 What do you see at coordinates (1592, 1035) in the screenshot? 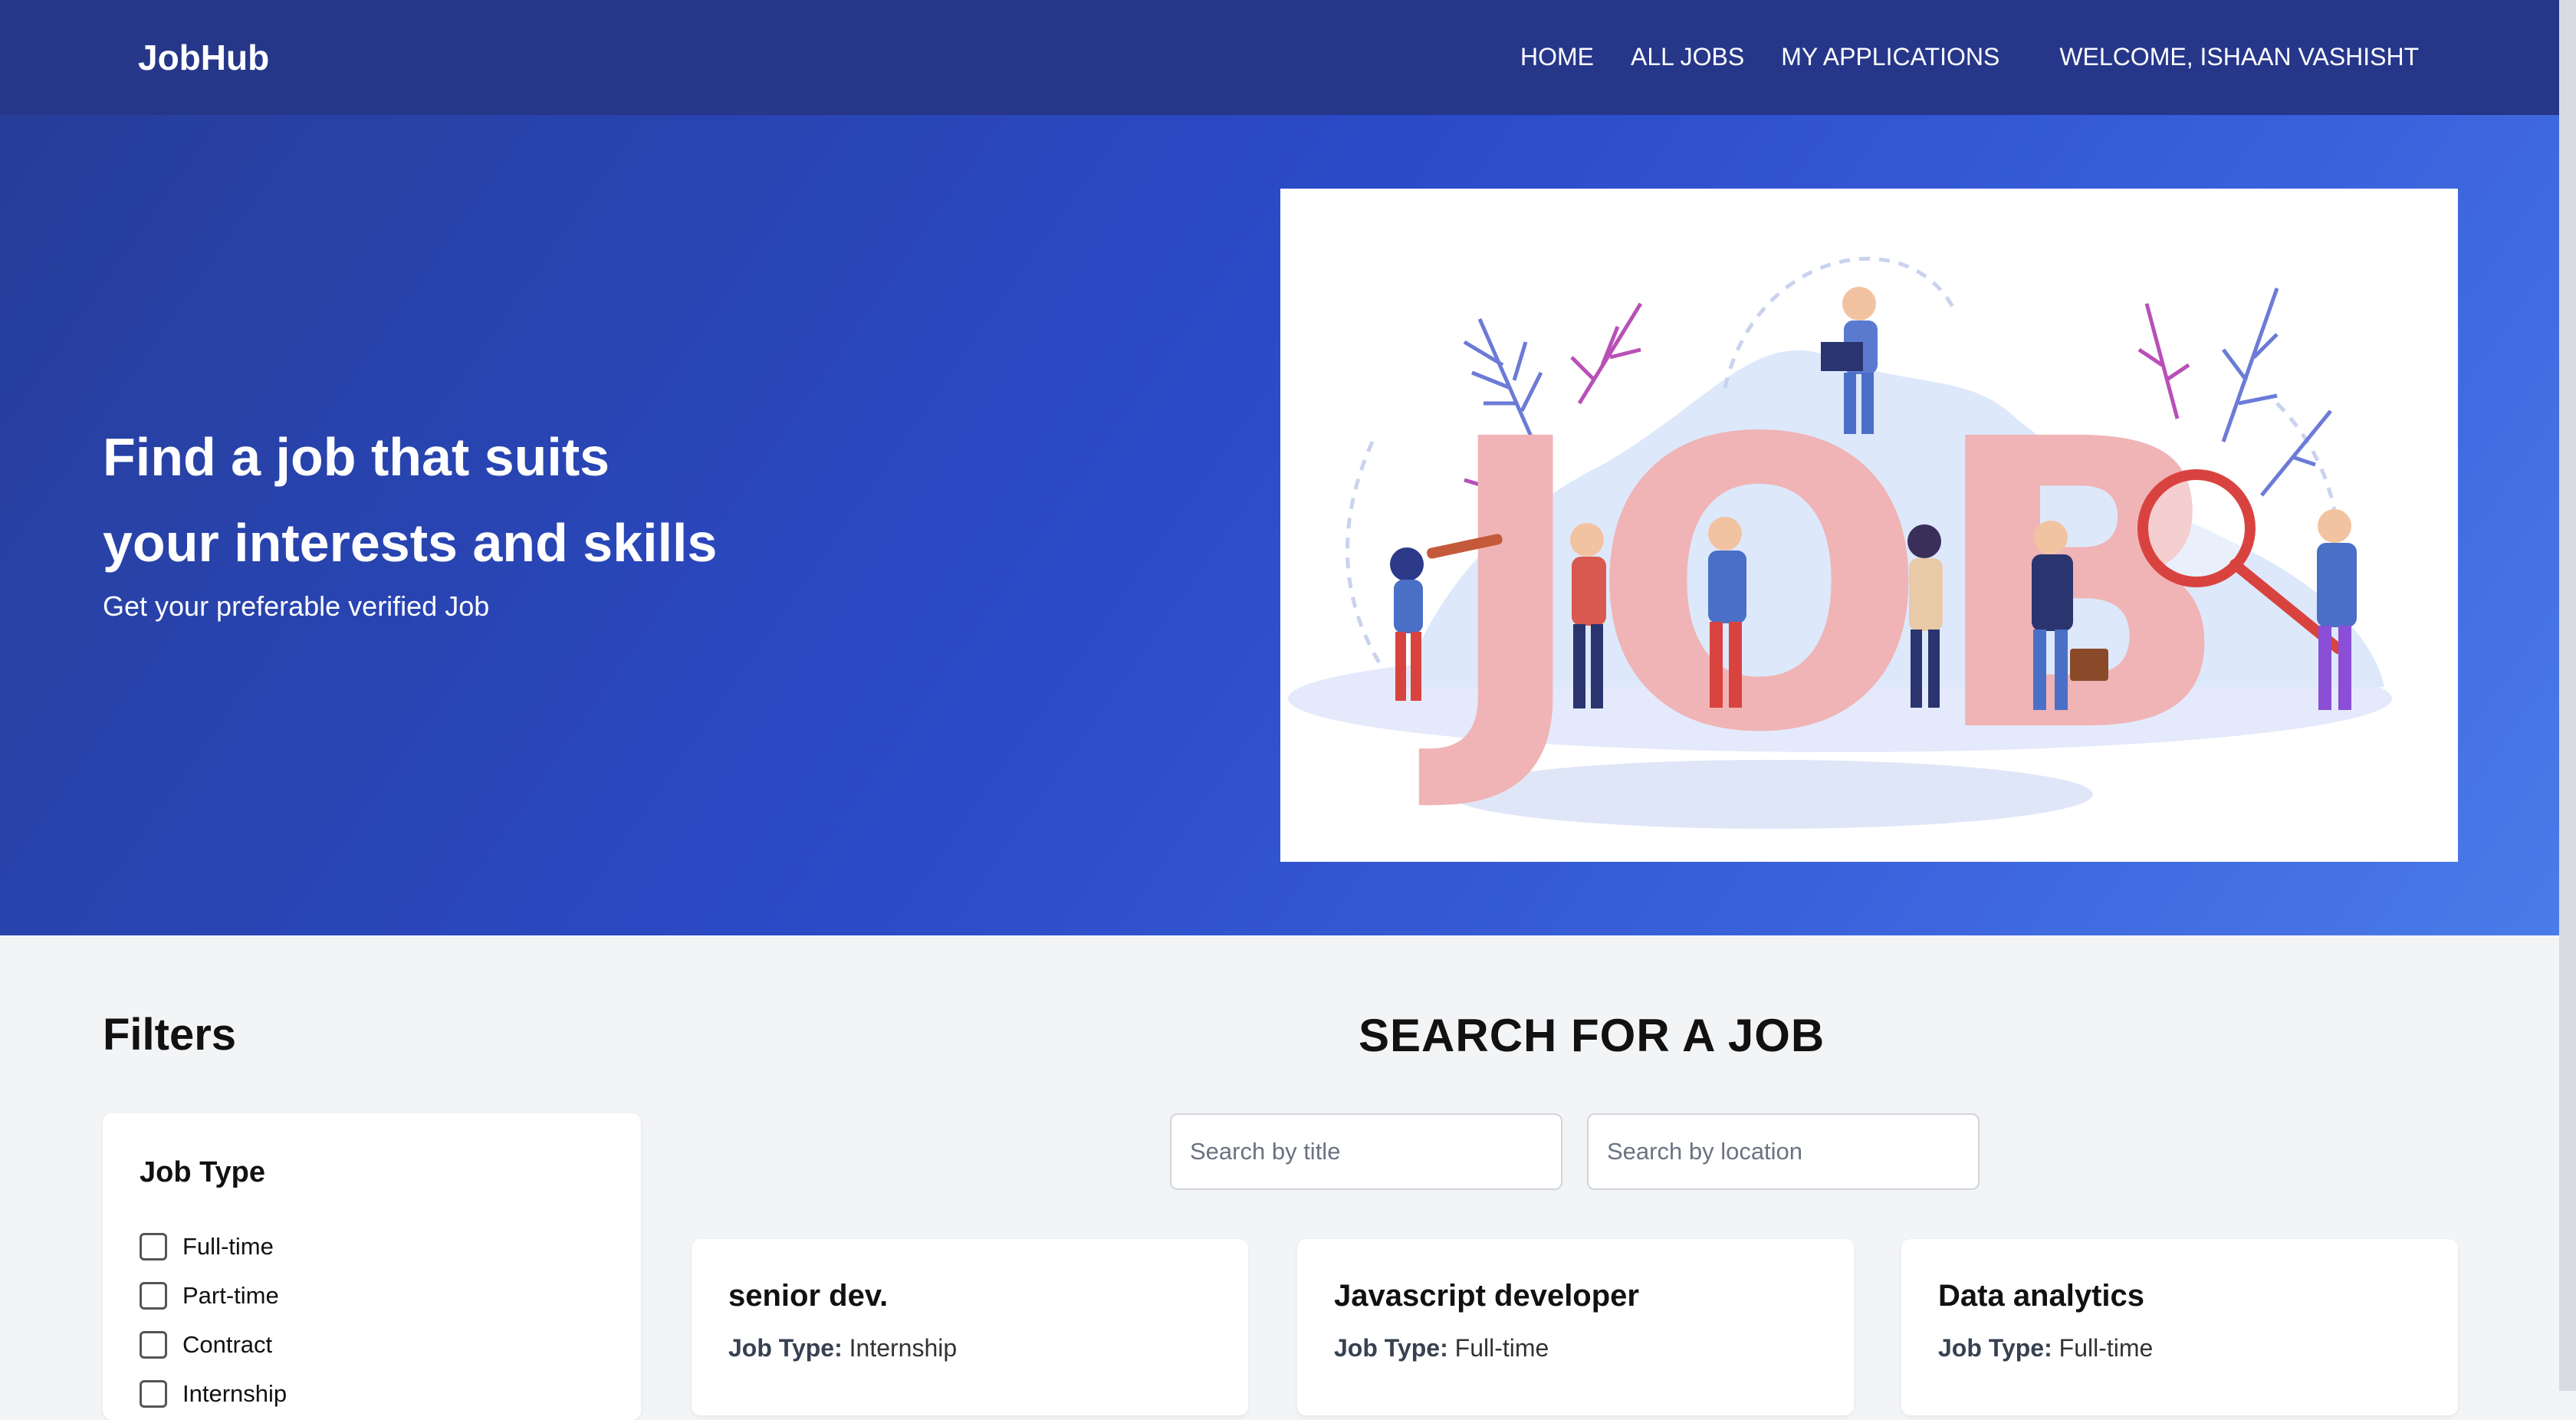
I see `search-title: SEARCH FOR A JOB` at bounding box center [1592, 1035].